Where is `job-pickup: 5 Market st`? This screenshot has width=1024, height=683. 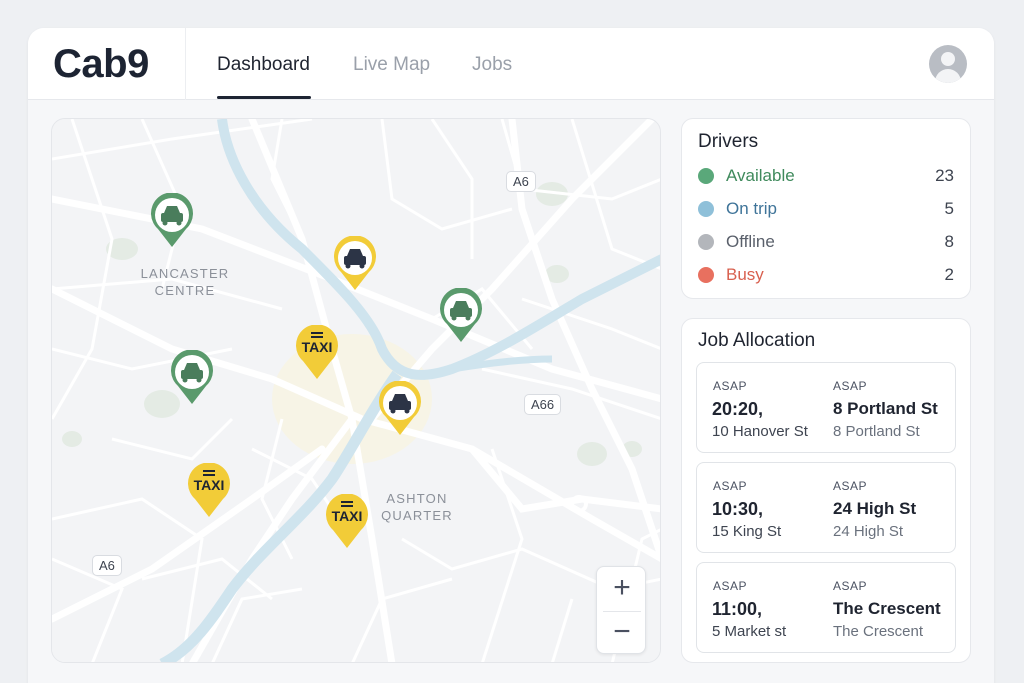
job-pickup: 5 Market st is located at coordinates (749, 631).